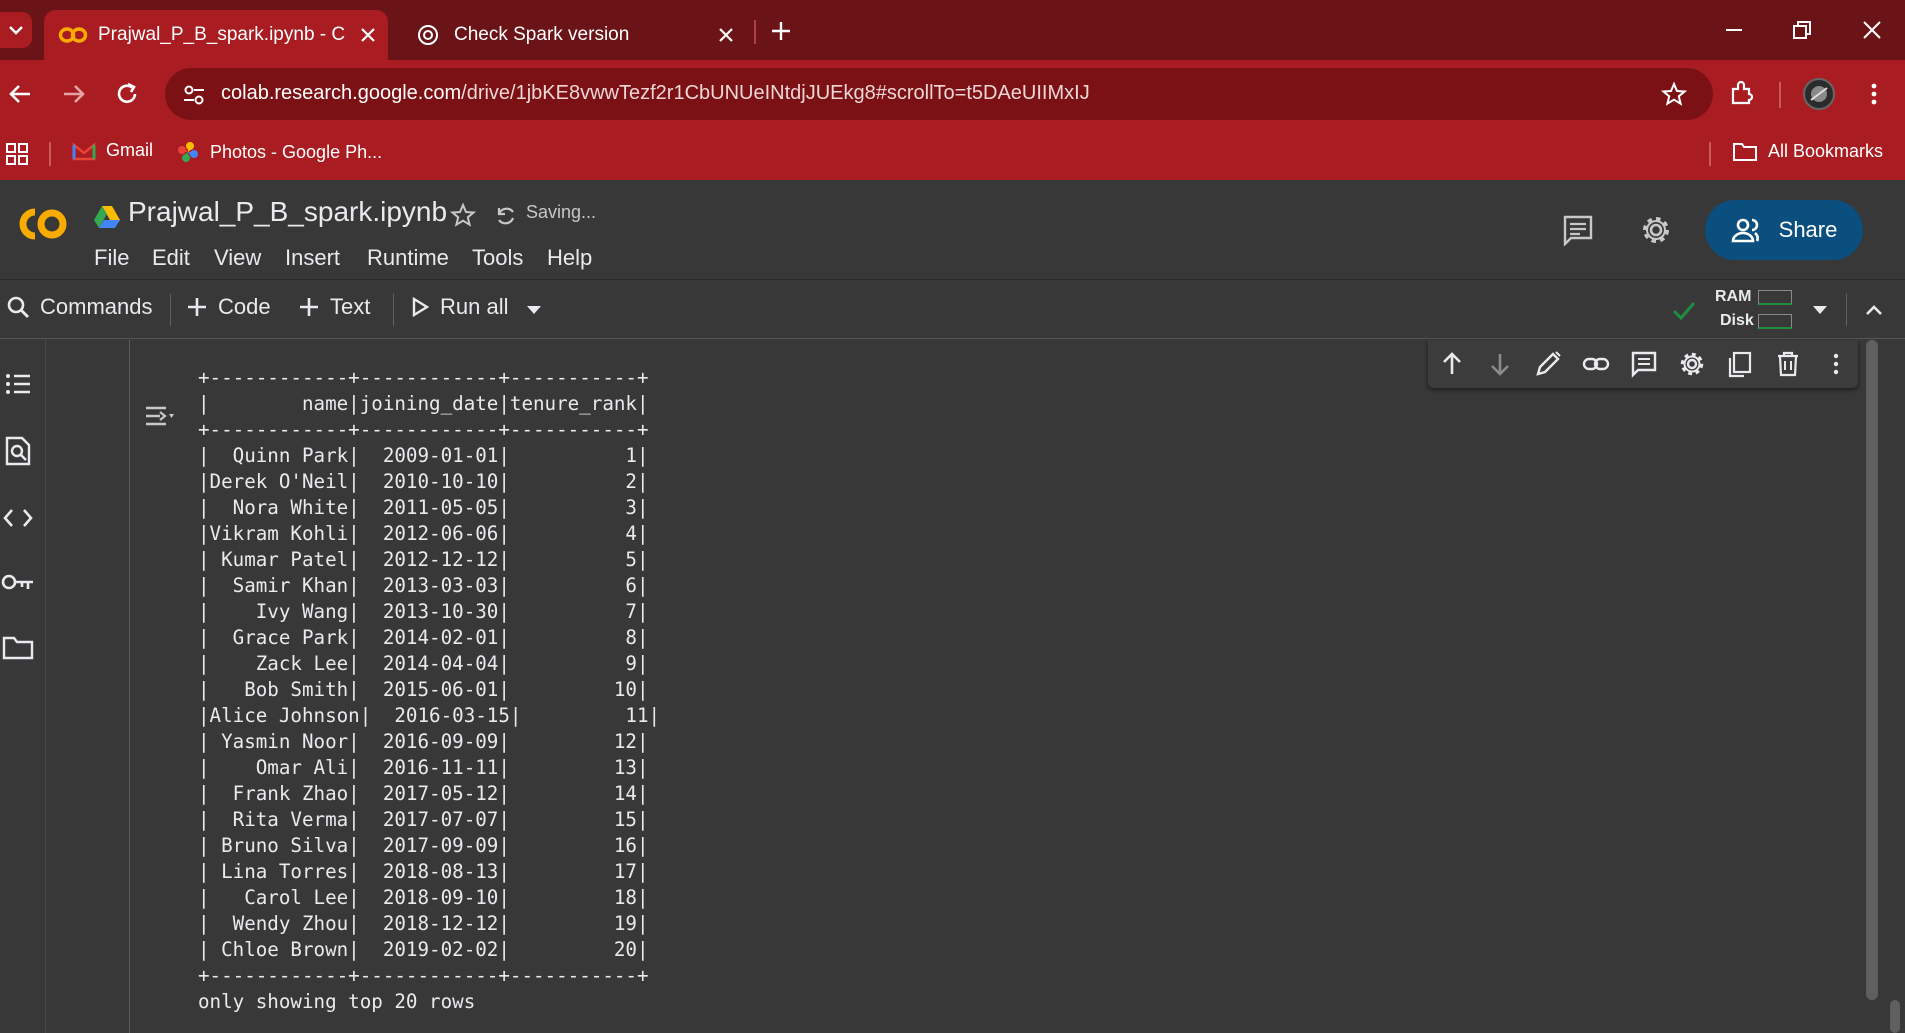 Image resolution: width=1905 pixels, height=1033 pixels. What do you see at coordinates (1740, 364) in the screenshot?
I see `mirror-cell-icon` at bounding box center [1740, 364].